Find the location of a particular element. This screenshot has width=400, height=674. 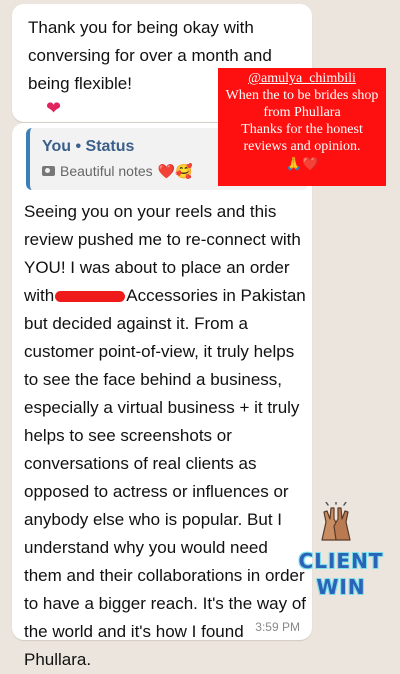

prayer-heart-emoji-icon: 🙏❤️ is located at coordinates (302, 163).